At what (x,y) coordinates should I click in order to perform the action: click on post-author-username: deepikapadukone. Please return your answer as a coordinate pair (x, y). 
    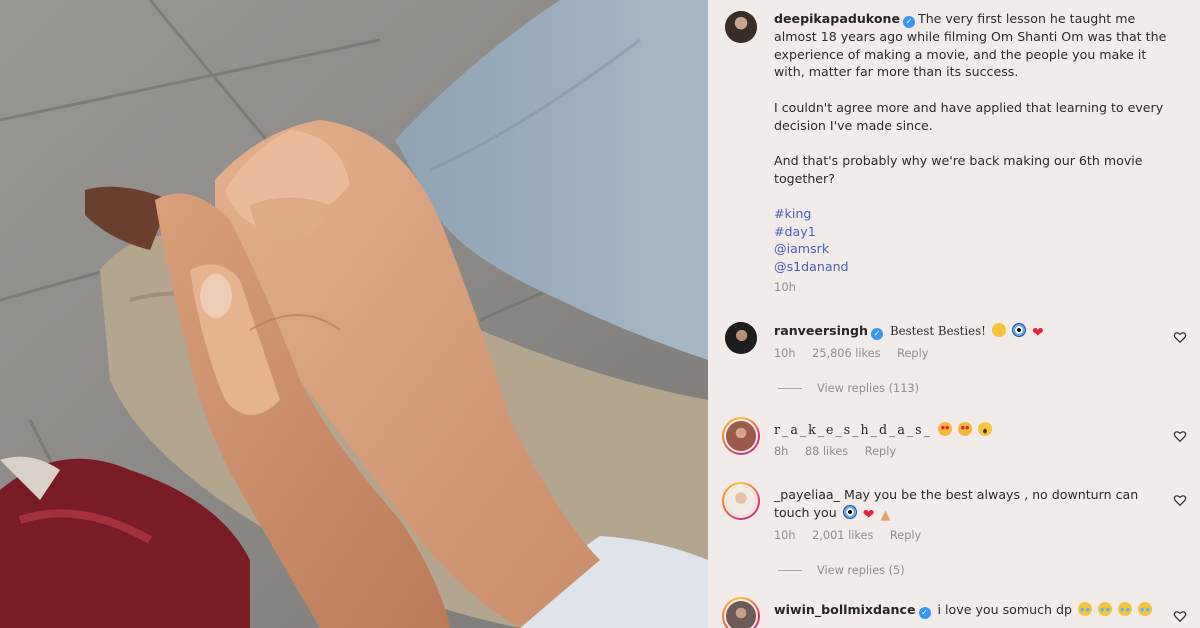
    Looking at the image, I should click on (837, 18).